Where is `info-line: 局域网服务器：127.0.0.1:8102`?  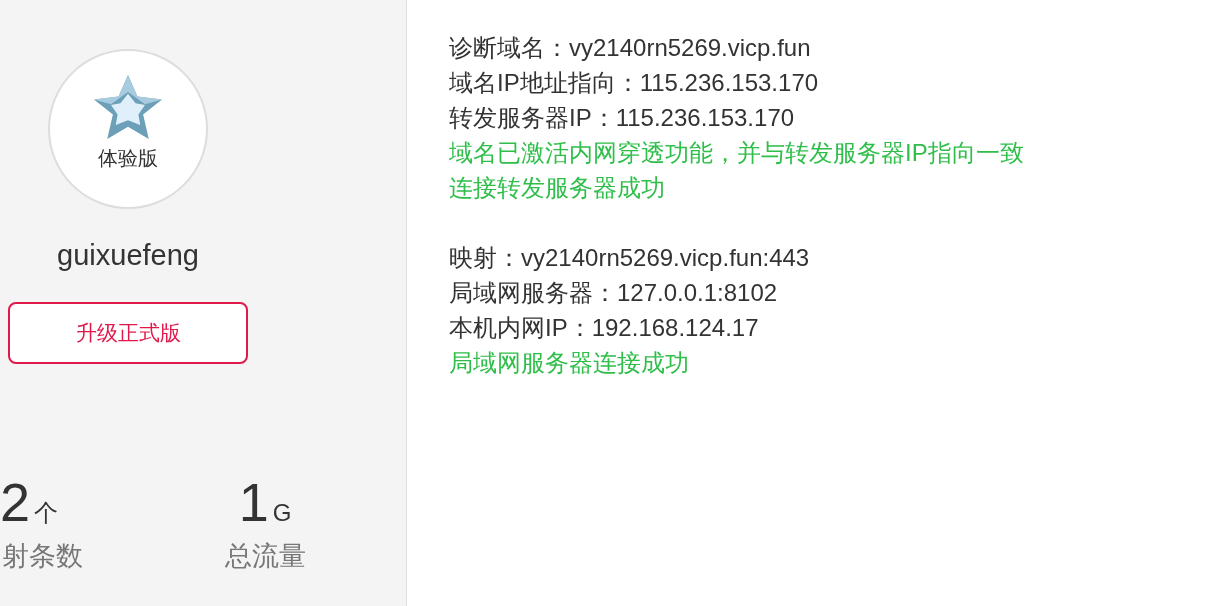 info-line: 局域网服务器：127.0.0.1:8102 is located at coordinates (614, 293).